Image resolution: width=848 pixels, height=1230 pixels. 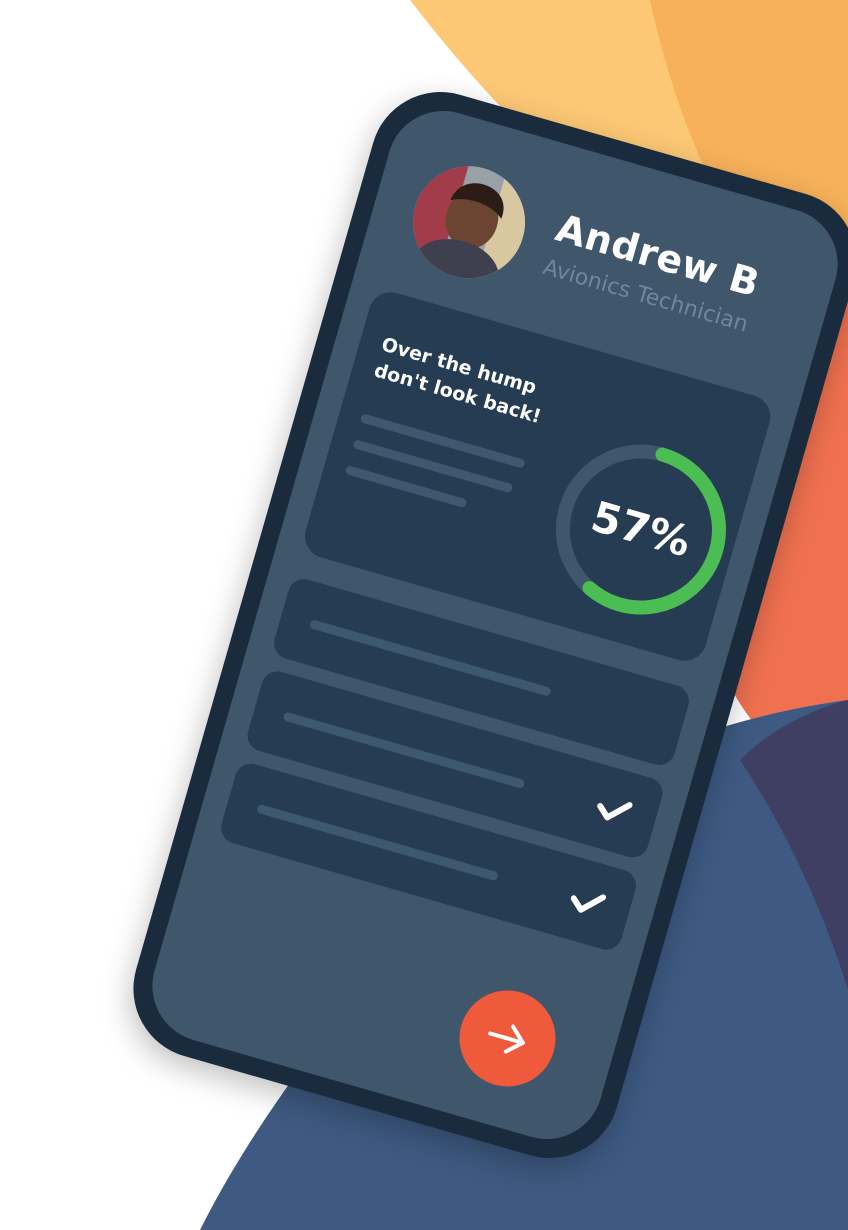 I want to click on avatar-photo, so click(x=469, y=222).